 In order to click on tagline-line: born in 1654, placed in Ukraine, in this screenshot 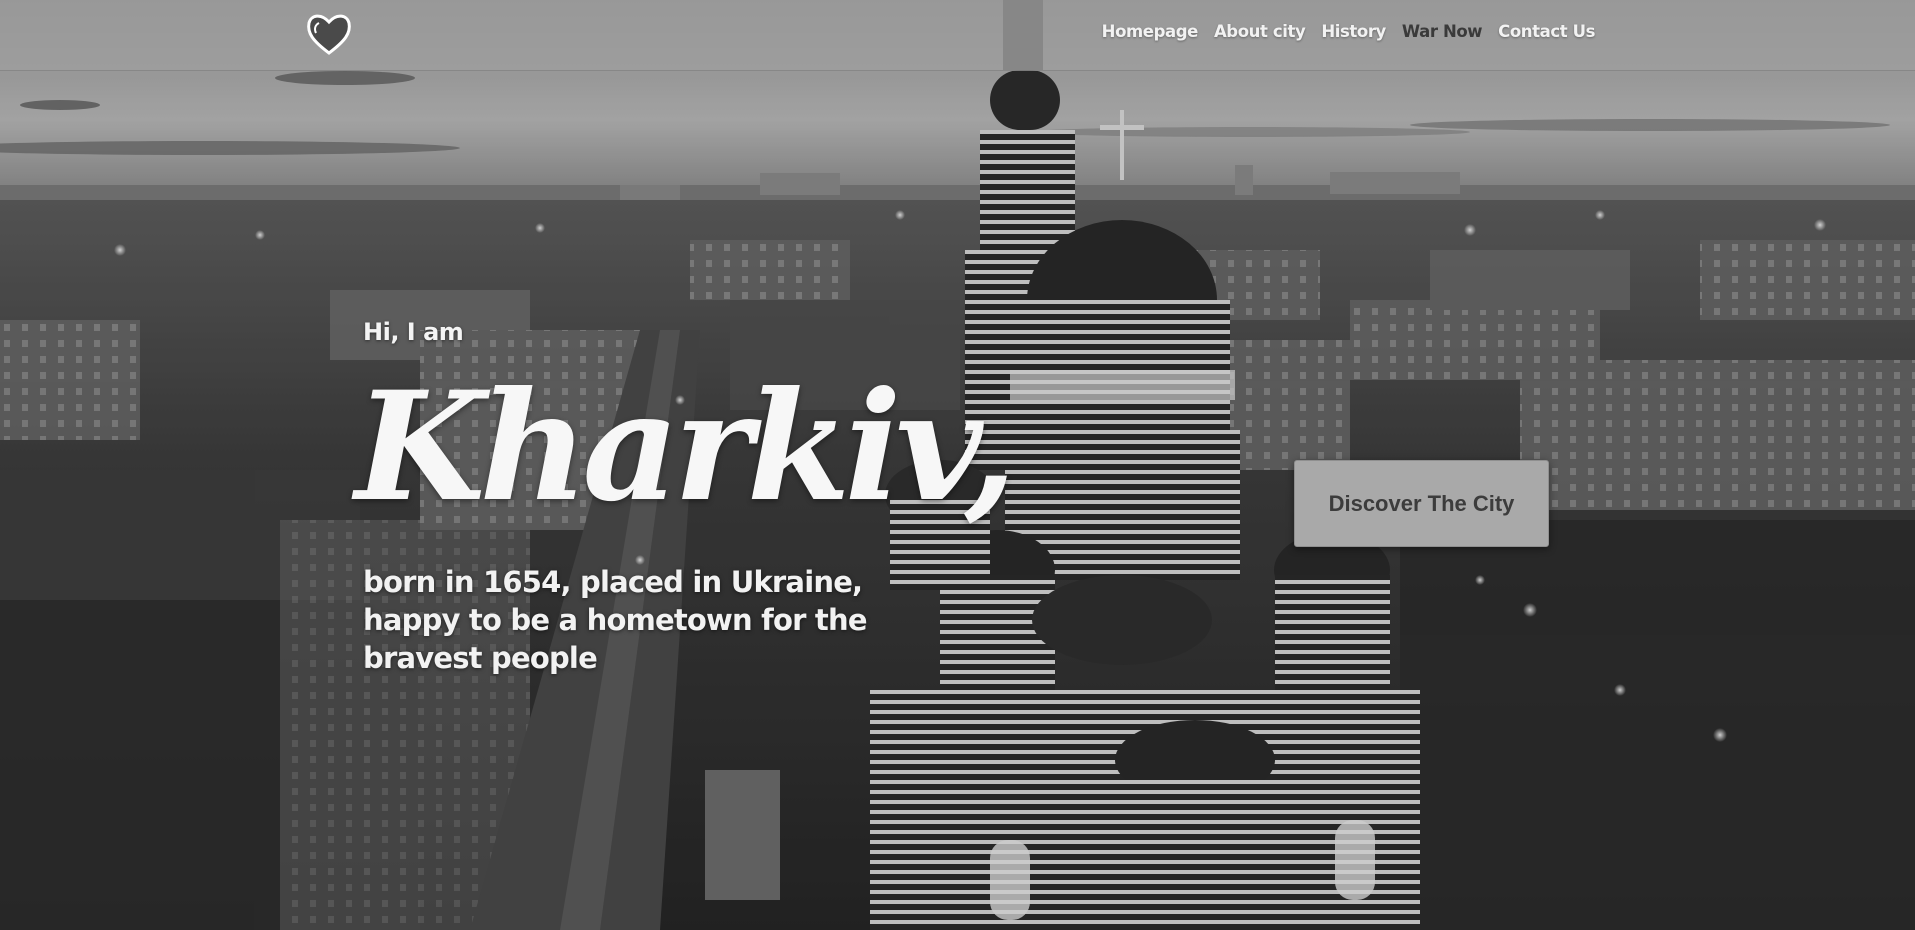, I will do `click(613, 582)`.